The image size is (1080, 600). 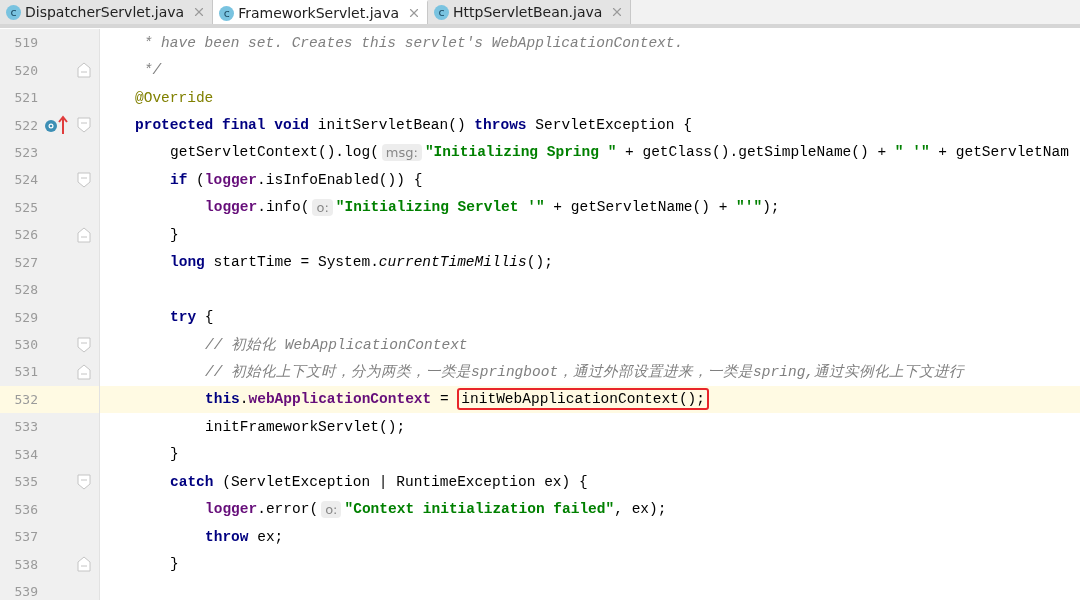 What do you see at coordinates (756, 152) in the screenshot?
I see `code-text: + getClass().getSimpleName() +` at bounding box center [756, 152].